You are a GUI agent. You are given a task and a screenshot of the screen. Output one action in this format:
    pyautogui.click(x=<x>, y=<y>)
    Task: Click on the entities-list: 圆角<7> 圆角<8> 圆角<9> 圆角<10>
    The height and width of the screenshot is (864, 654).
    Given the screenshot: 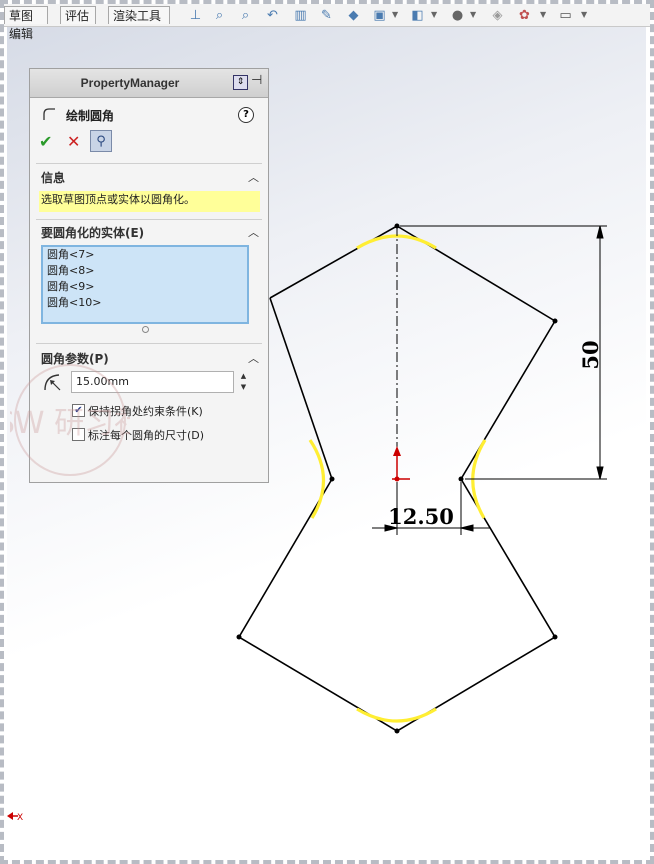 What is the action you would take?
    pyautogui.click(x=145, y=284)
    